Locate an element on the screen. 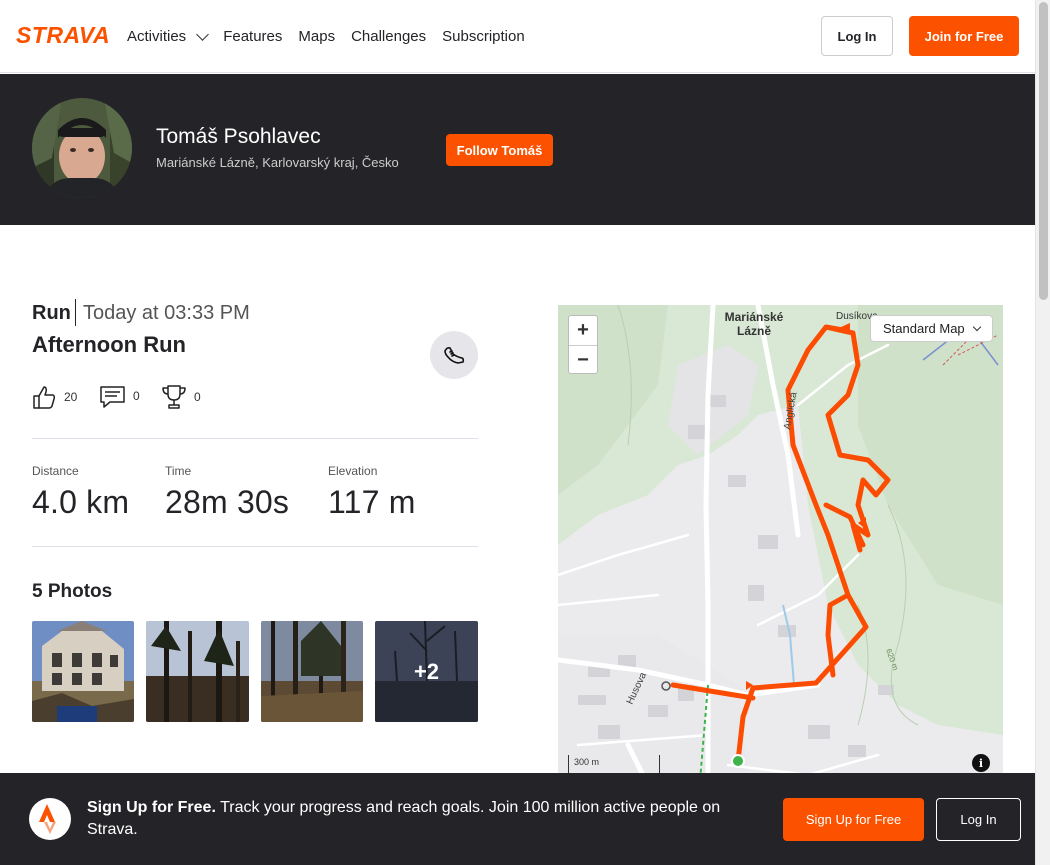  follow-button: Follow Tomáš is located at coordinates (499, 150).